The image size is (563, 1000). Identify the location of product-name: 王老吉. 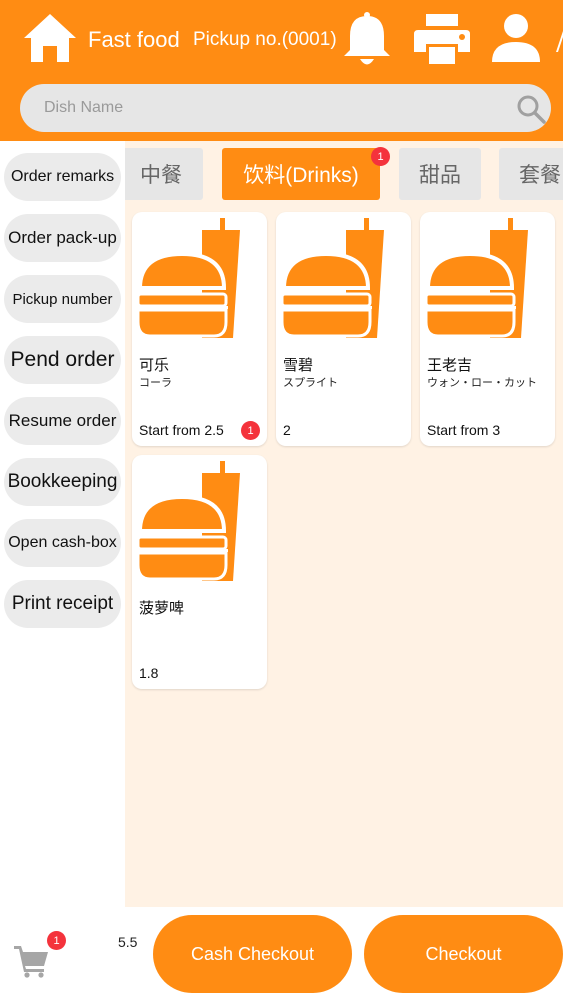
(450, 365).